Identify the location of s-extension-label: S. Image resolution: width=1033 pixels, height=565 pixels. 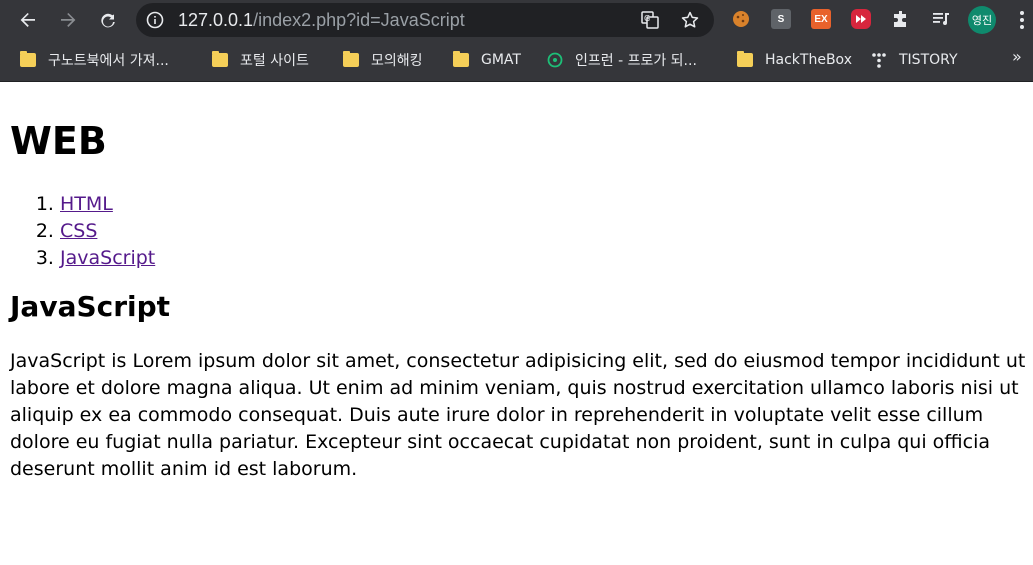
(781, 19).